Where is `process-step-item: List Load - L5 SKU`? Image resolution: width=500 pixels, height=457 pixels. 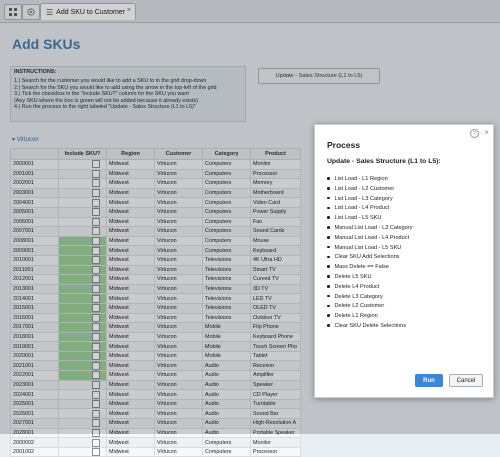
process-step-item: List Load - L5 SKU is located at coordinates (370, 219).